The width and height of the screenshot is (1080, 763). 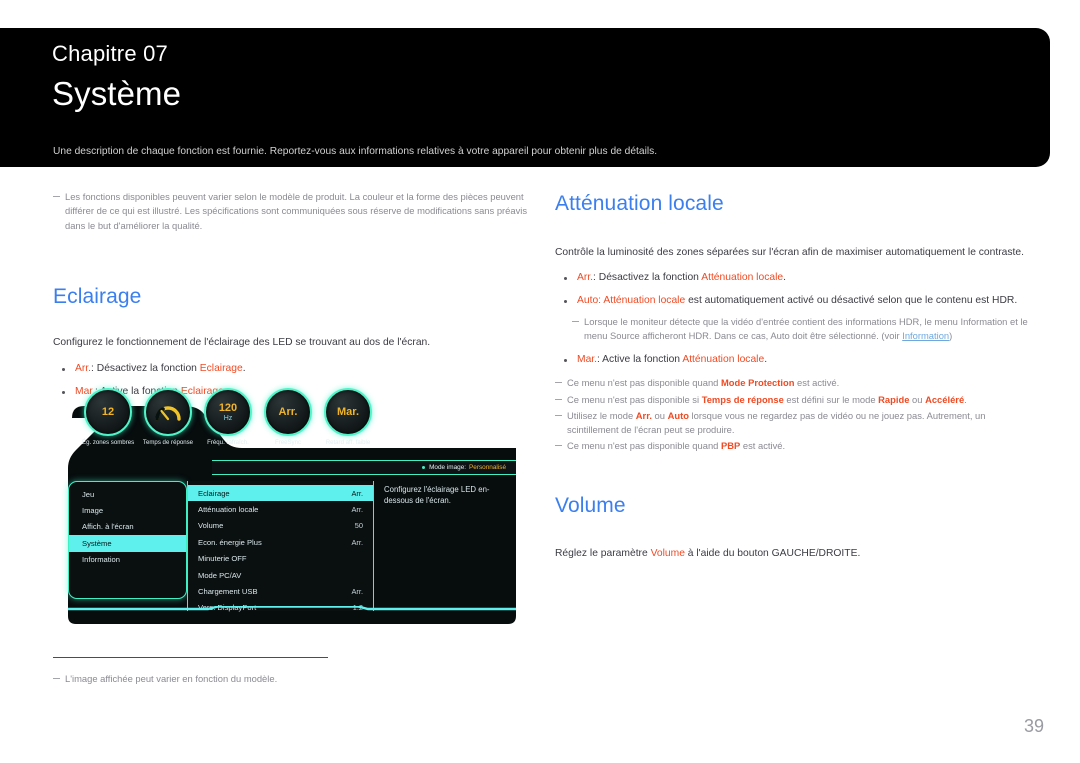 I want to click on bullet-link-term: Eclairage, so click(x=221, y=368).